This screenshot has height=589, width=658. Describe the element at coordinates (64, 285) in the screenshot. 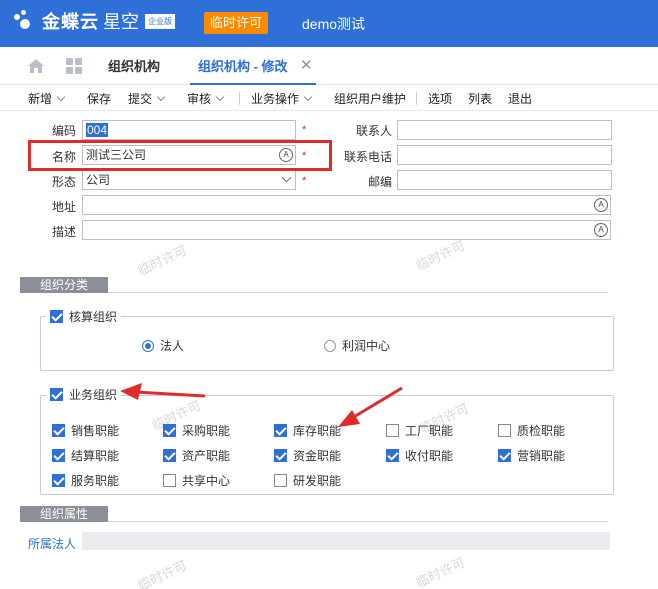

I see `section-title: 组织分类` at that location.